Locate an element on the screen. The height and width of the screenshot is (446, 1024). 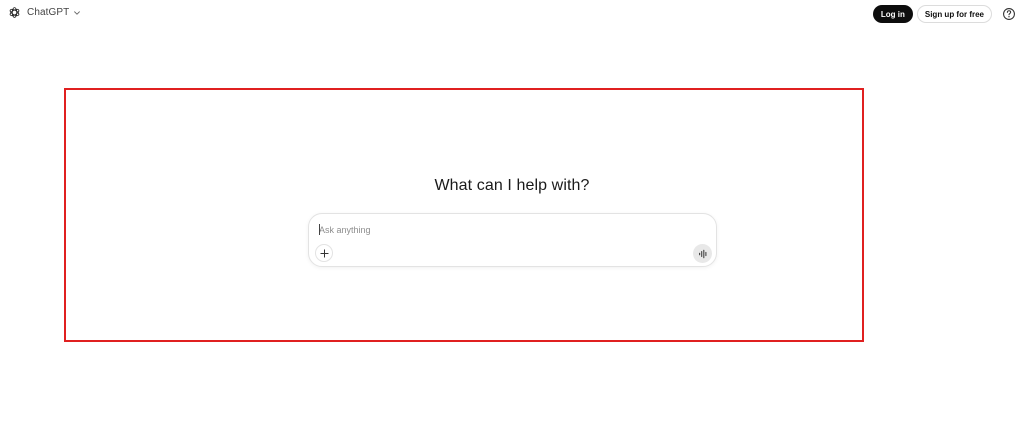
voice-mode-button is located at coordinates (702, 253).